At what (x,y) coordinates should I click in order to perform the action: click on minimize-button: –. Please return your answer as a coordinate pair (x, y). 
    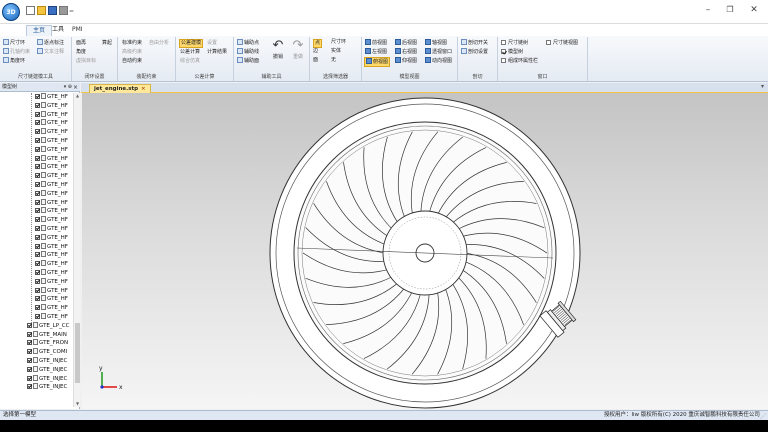
    Looking at the image, I should click on (708, 10).